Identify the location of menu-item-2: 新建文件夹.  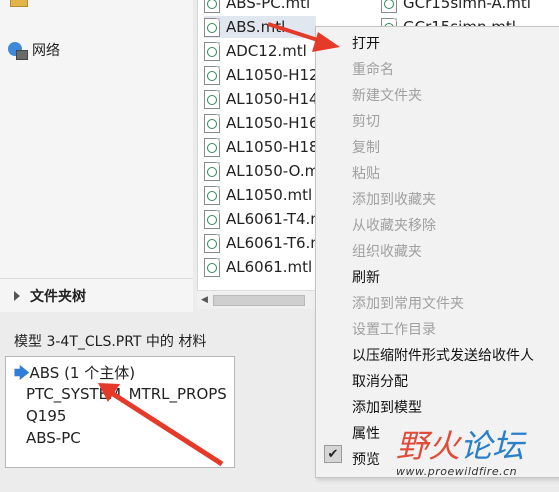
(387, 95).